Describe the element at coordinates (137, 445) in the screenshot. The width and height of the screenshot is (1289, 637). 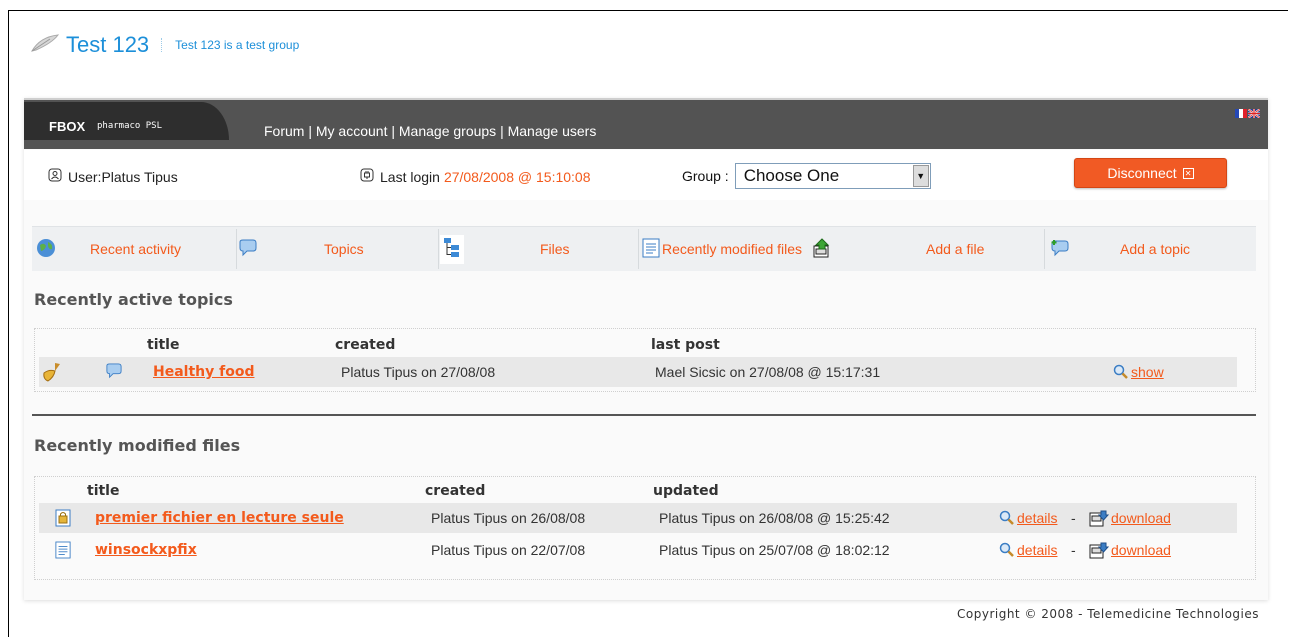
I see `files-section-title: Recently modified files` at that location.